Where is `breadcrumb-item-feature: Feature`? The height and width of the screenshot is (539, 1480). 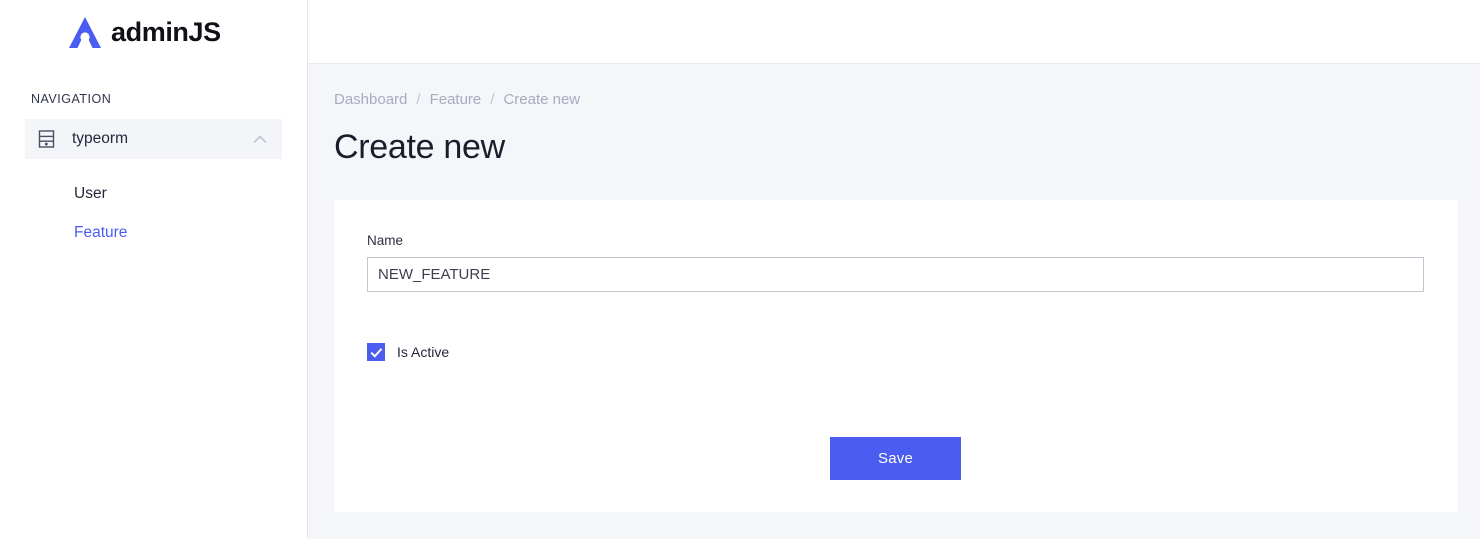 breadcrumb-item-feature: Feature is located at coordinates (456, 99).